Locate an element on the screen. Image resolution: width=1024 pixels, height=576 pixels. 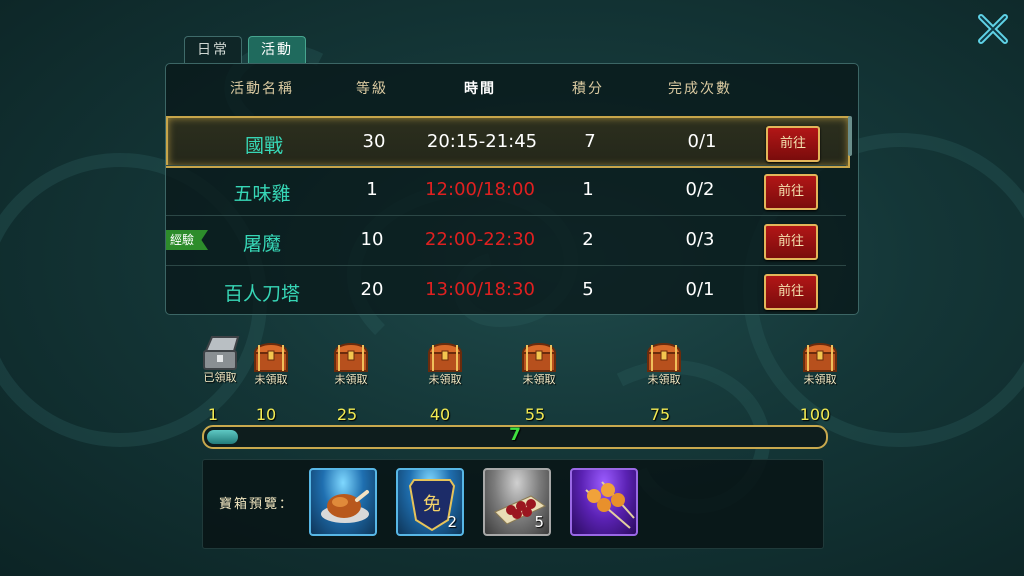
header-level: 等級 is located at coordinates (372, 89).